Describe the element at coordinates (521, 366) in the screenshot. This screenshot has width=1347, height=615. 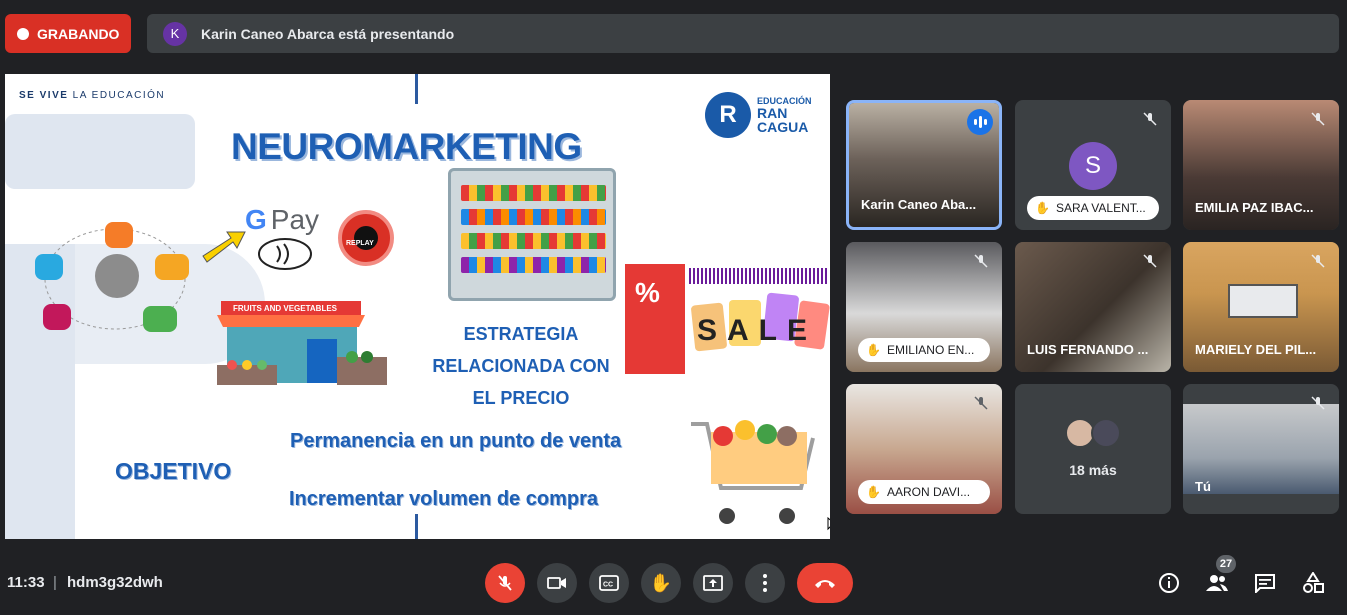
I see `strategy-text: ESTRATEGIA RELACIONADA CON EL PRECIO` at that location.